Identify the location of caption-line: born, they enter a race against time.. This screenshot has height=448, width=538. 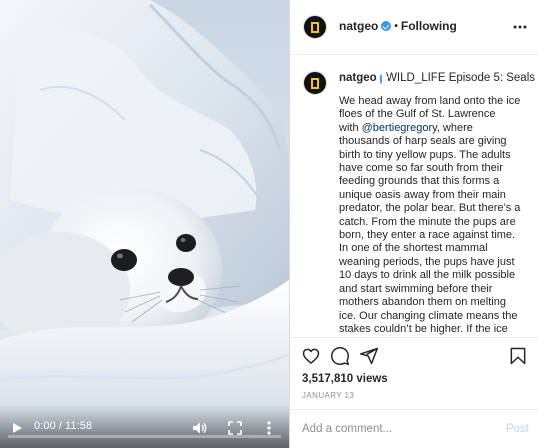
(427, 235).